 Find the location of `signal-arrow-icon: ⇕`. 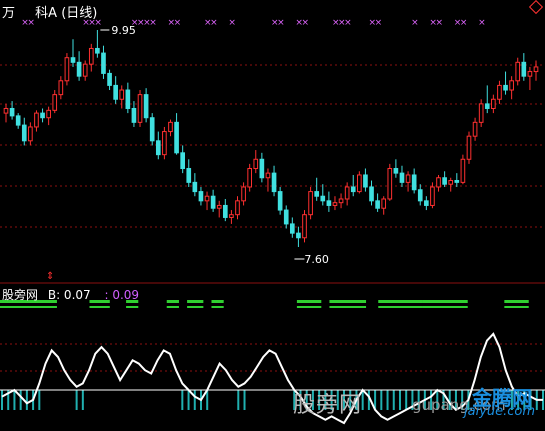

signal-arrow-icon: ⇕ is located at coordinates (50, 276).